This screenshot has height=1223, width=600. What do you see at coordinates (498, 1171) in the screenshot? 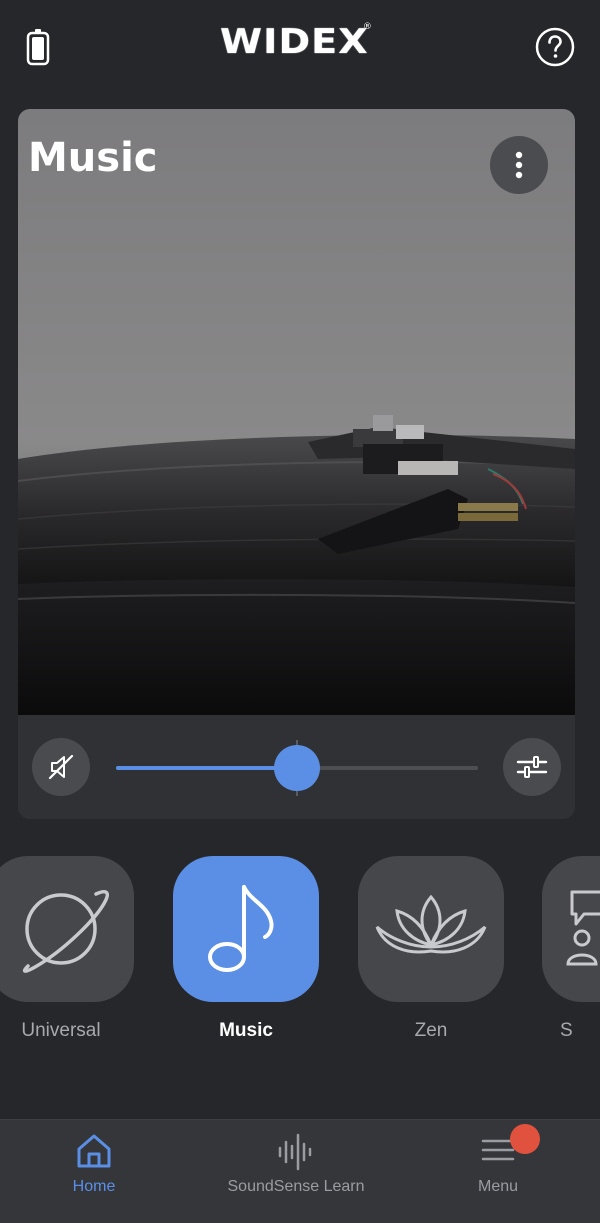
I see `nav-menu: Menu` at bounding box center [498, 1171].